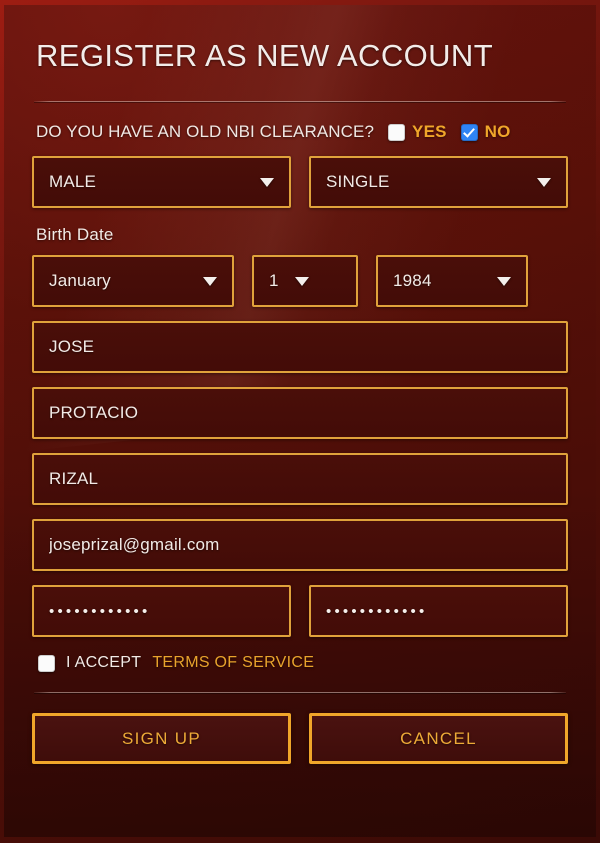 The width and height of the screenshot is (600, 843). Describe the element at coordinates (300, 611) in the screenshot. I see `password-row: •••••••••••• ••••••••••••` at that location.